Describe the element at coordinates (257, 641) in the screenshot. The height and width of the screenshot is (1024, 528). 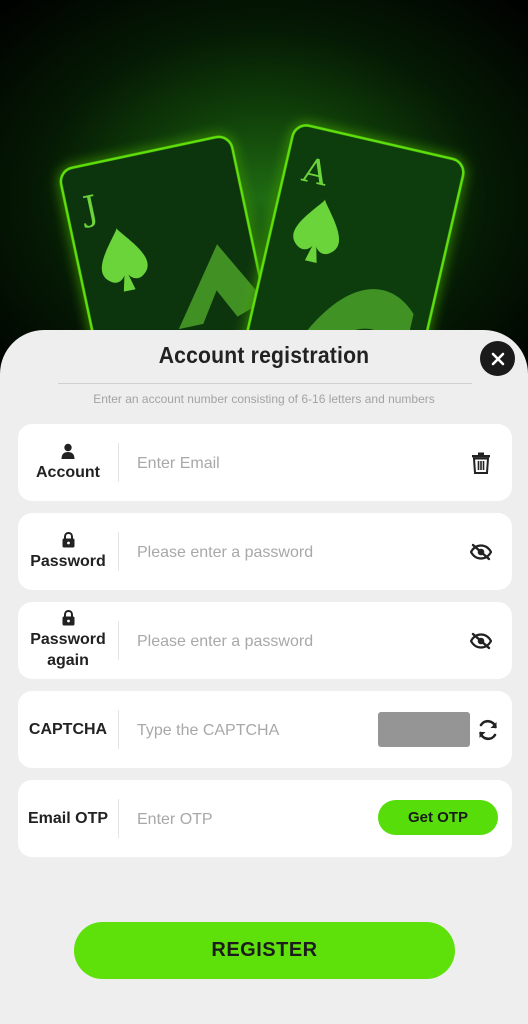
I see `confirm-password-field` at that location.